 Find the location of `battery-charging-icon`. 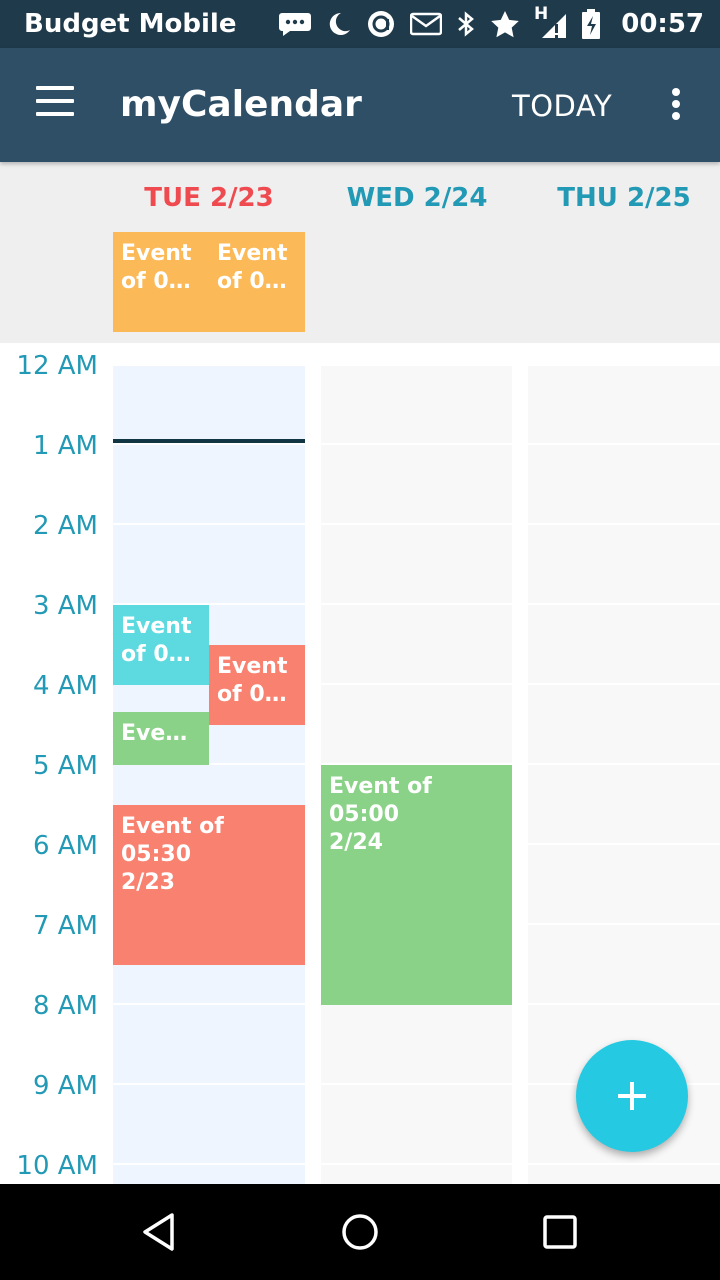

battery-charging-icon is located at coordinates (591, 24).